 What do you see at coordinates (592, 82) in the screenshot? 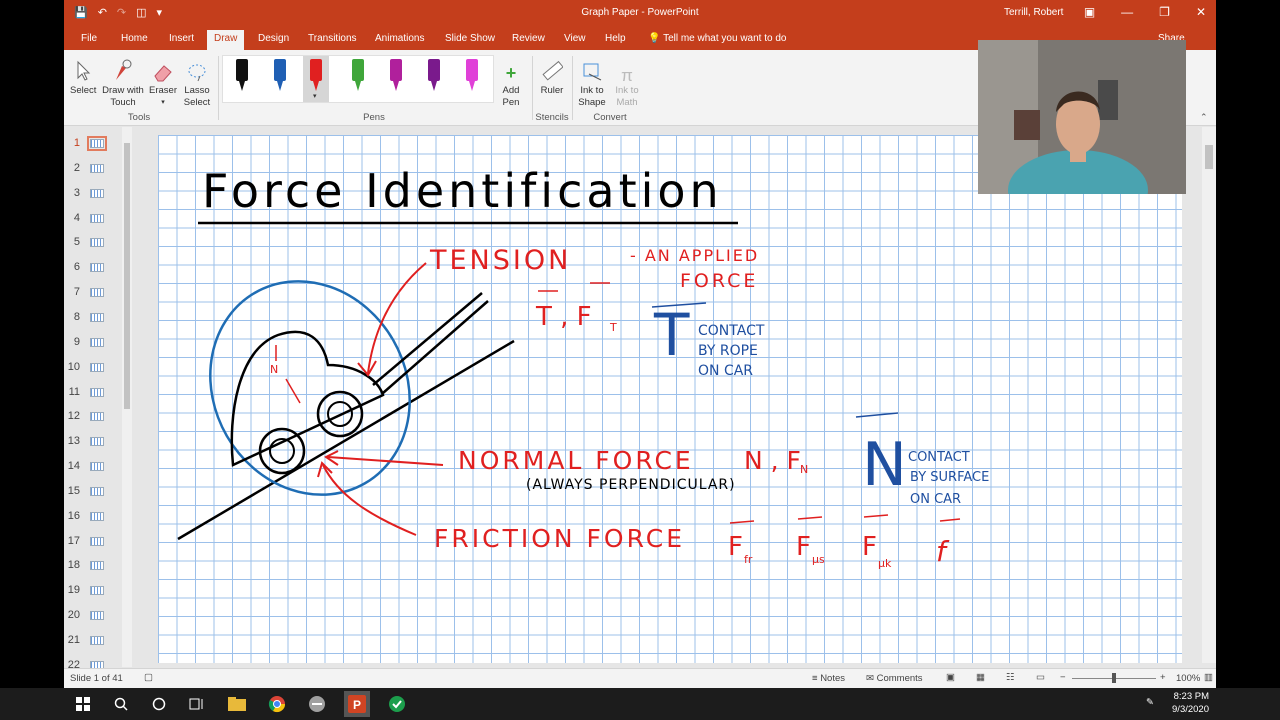
I see `ink-to-shape-button: Ink to Shape` at bounding box center [592, 82].